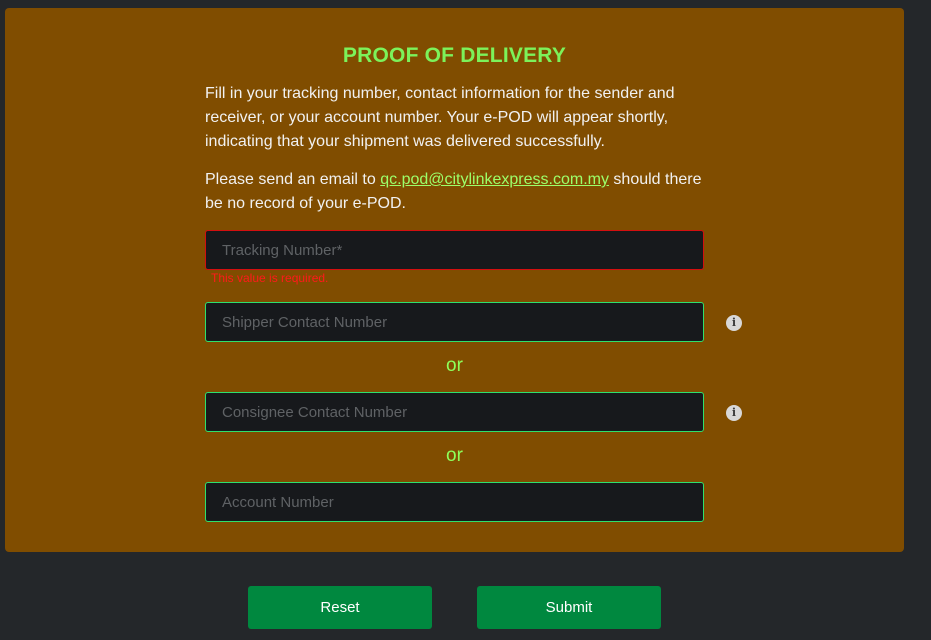 Image resolution: width=931 pixels, height=640 pixels. Describe the element at coordinates (454, 55) in the screenshot. I see `page-title: PROOF OF DELIVERY` at that location.